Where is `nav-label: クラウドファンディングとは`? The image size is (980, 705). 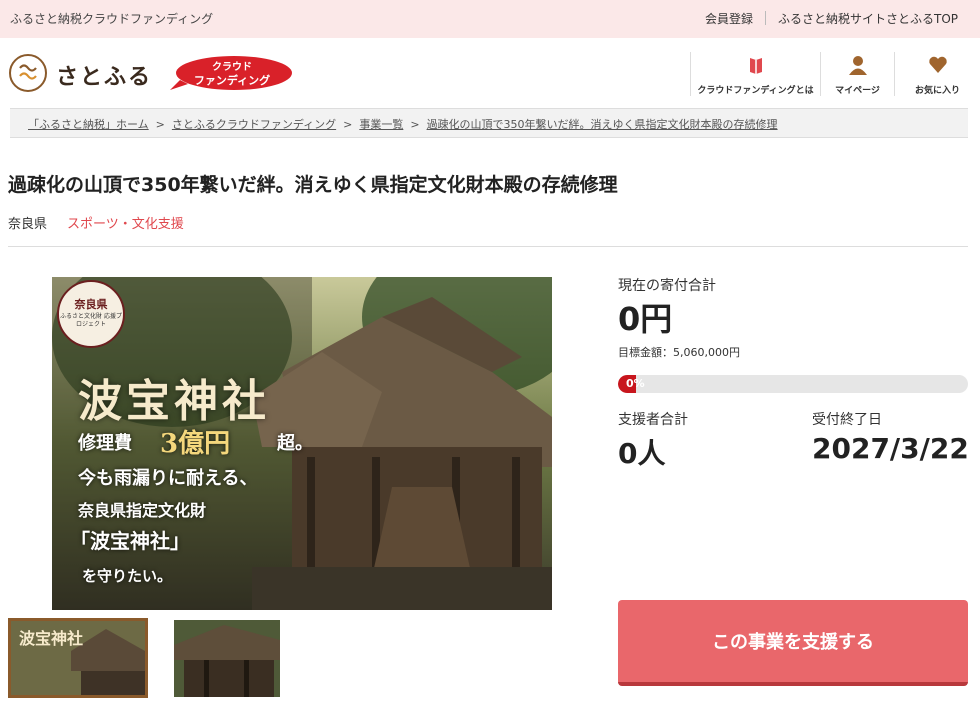 nav-label: クラウドファンディングとは is located at coordinates (755, 91).